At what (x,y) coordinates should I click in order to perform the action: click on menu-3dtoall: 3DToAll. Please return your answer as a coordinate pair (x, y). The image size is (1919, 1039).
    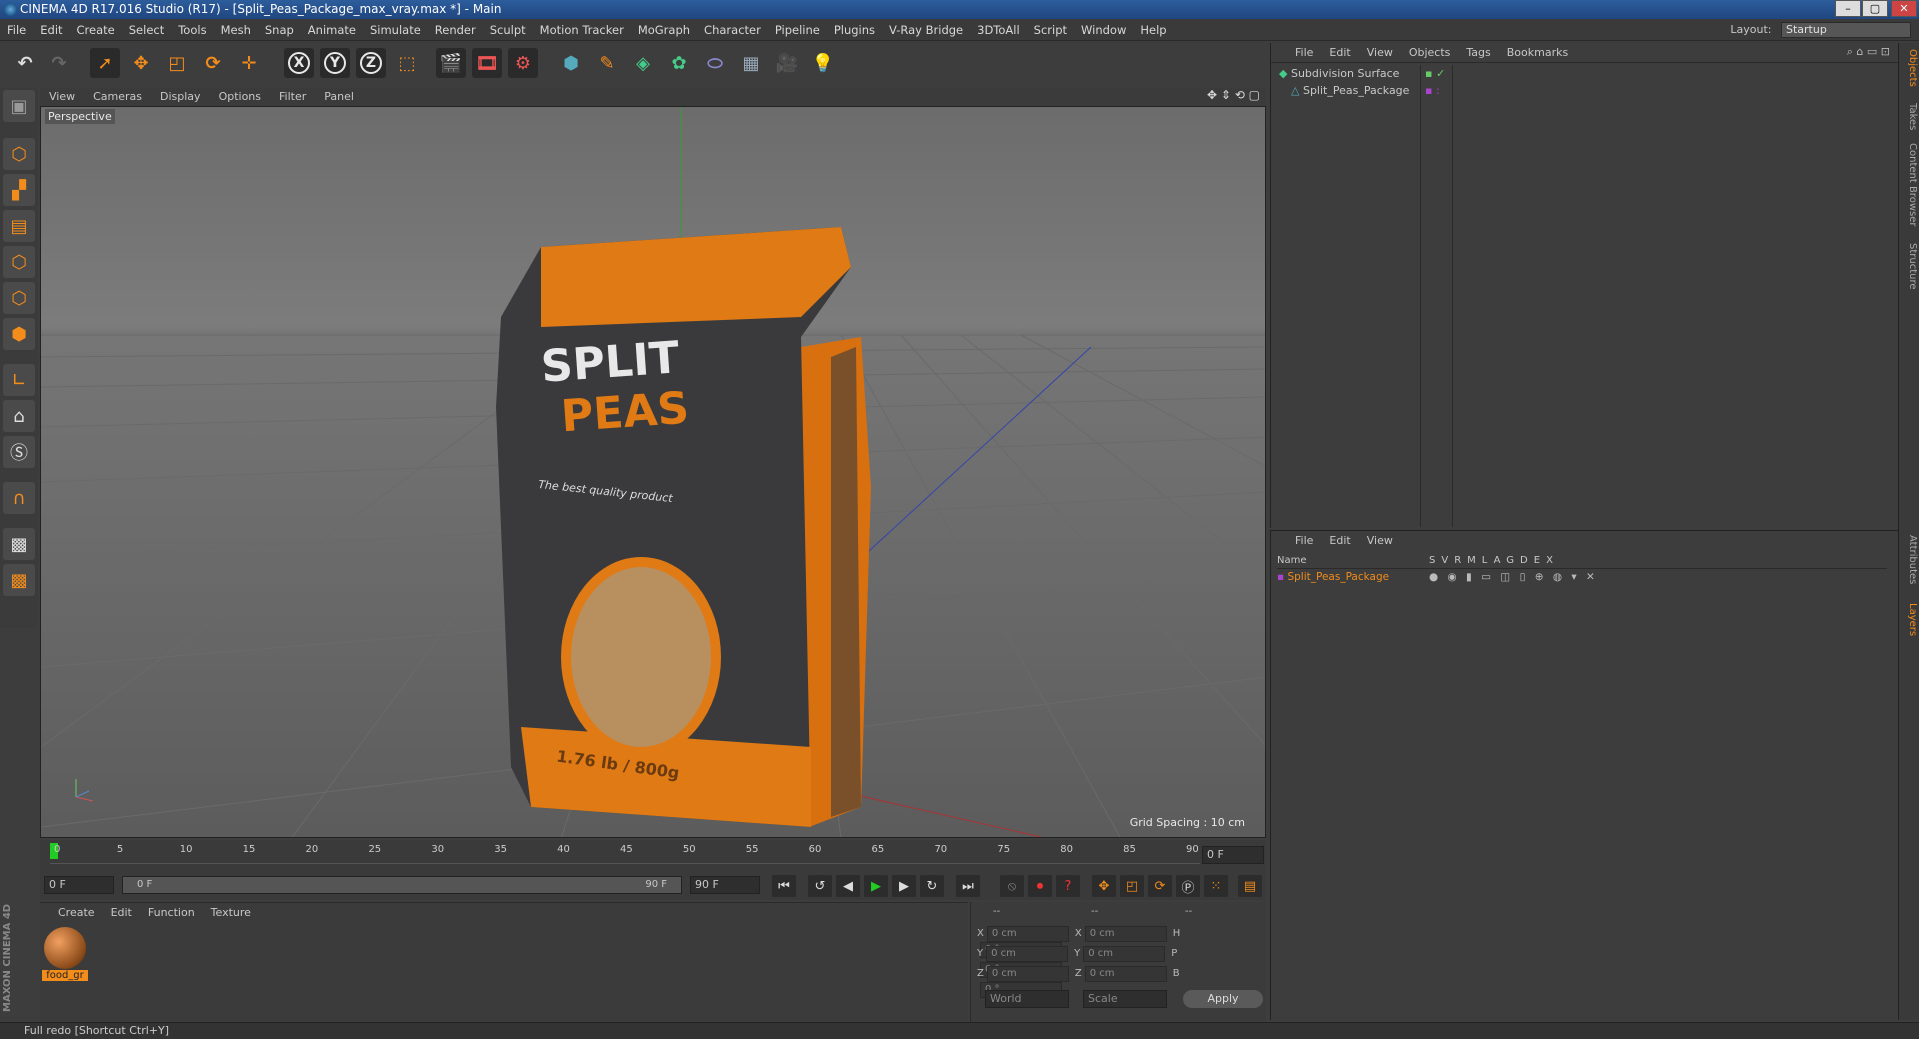
    Looking at the image, I should click on (998, 30).